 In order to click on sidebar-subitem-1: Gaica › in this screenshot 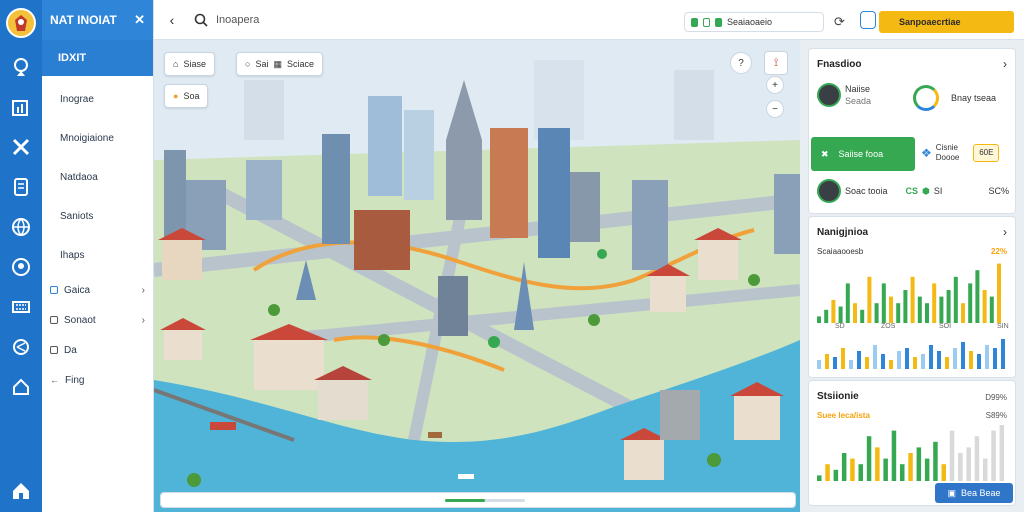, I will do `click(97, 290)`.